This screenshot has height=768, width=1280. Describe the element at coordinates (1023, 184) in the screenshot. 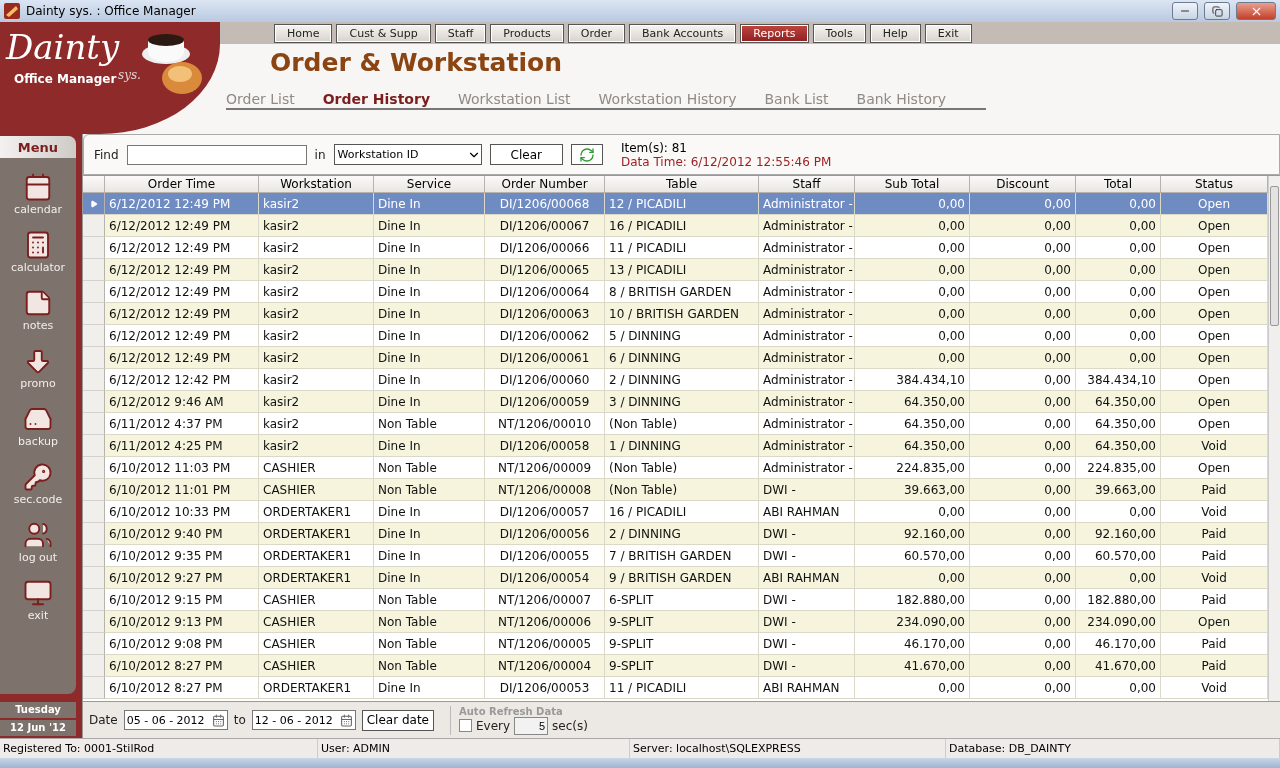

I see `column-header: Discount` at that location.